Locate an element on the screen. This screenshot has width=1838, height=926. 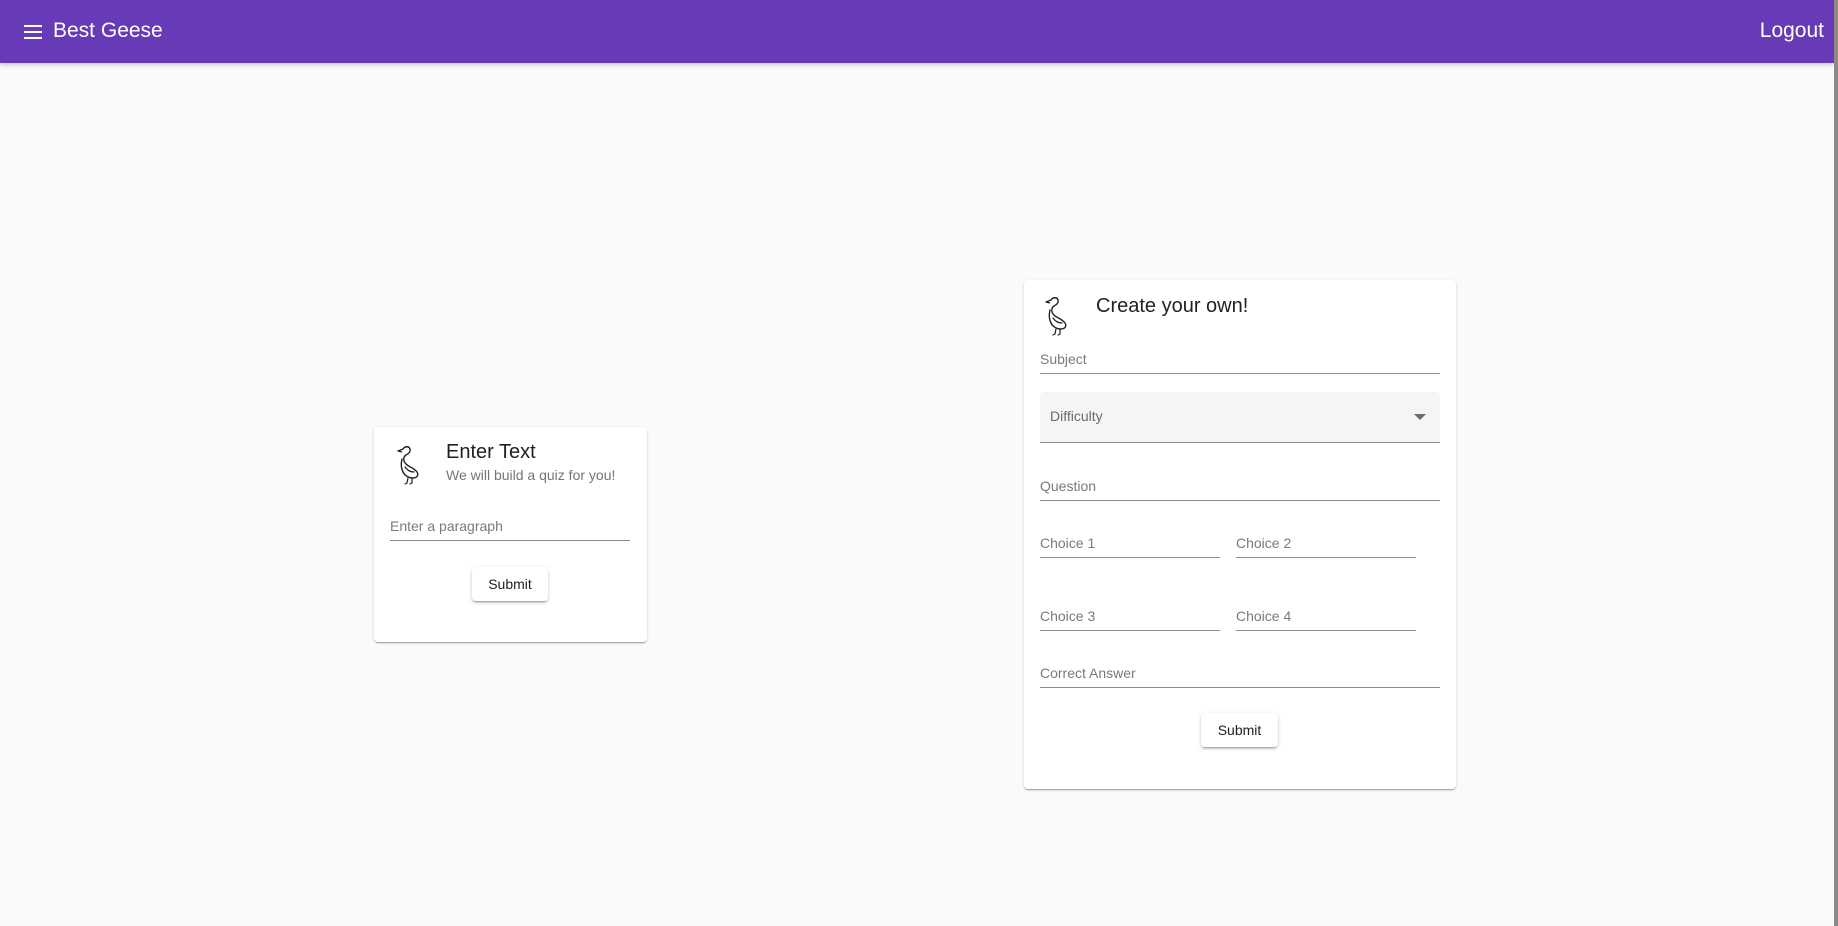
difficulty-label: Difficulty is located at coordinates (1076, 416).